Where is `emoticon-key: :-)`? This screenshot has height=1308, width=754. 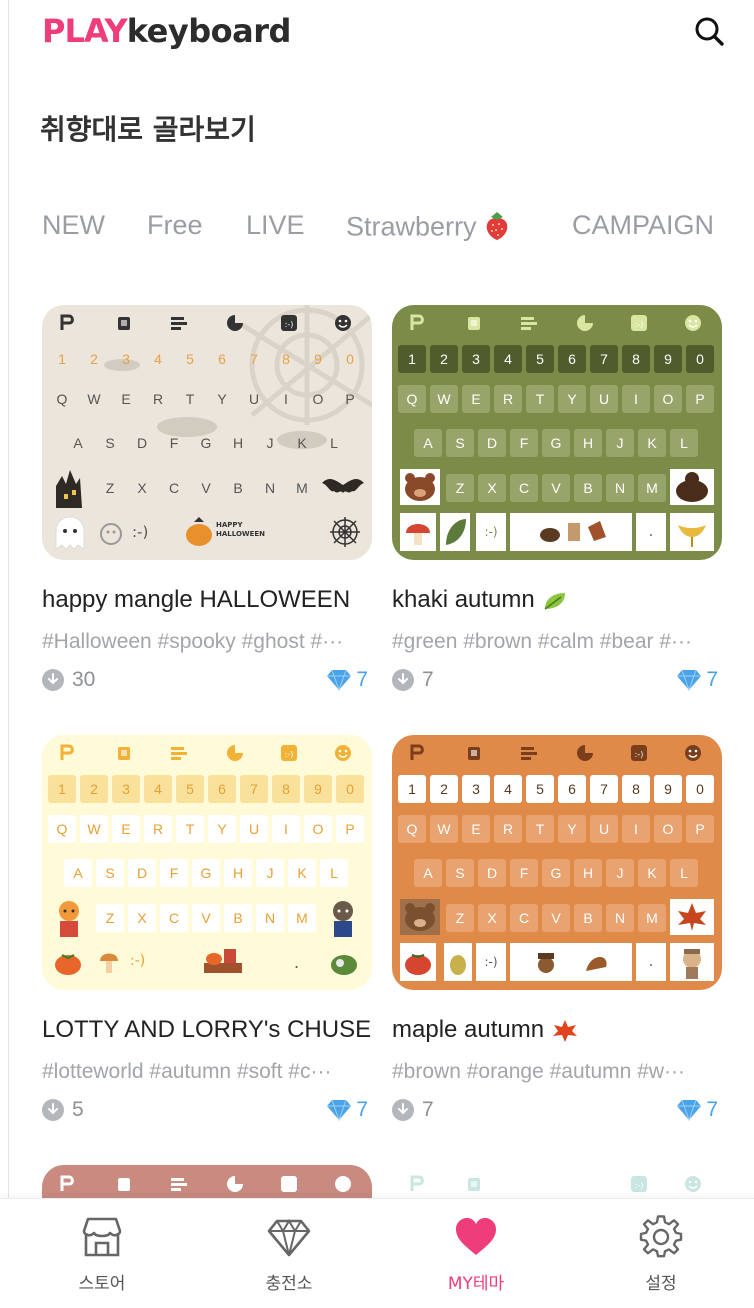
emoticon-key: :-) is located at coordinates (138, 961).